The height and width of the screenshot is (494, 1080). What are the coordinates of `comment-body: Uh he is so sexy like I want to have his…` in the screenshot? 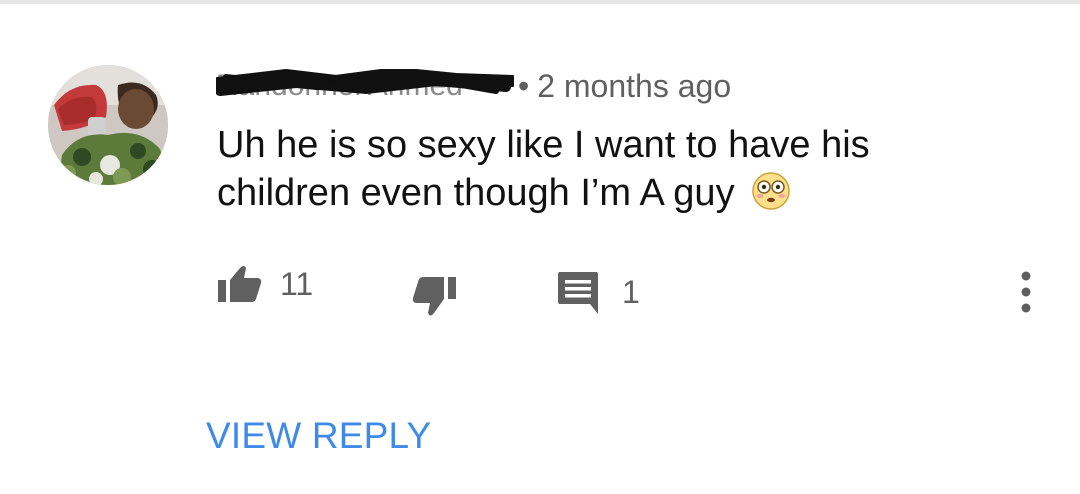 It's located at (627, 169).